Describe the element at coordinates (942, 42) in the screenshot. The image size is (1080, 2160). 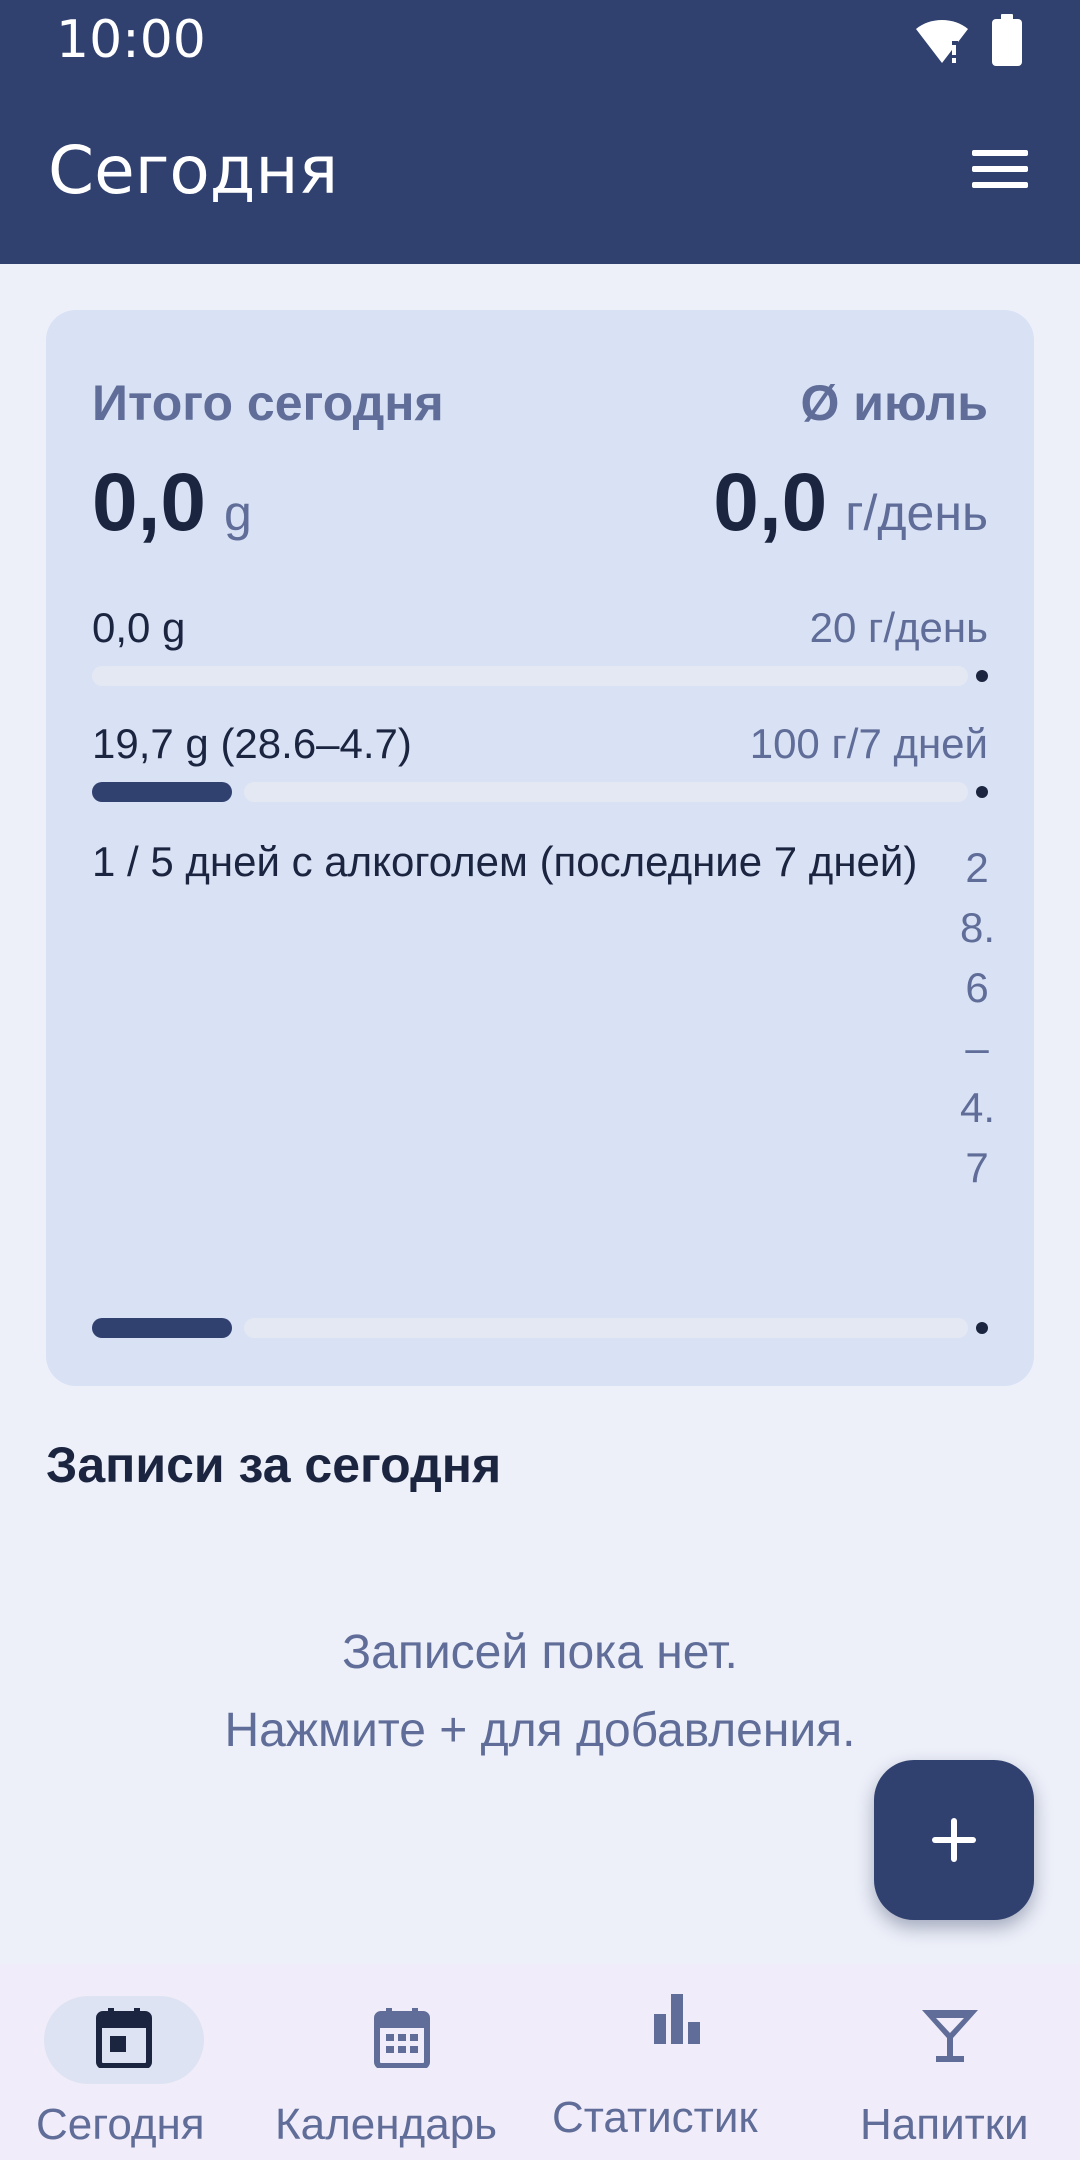
I see `wifi-icon` at that location.